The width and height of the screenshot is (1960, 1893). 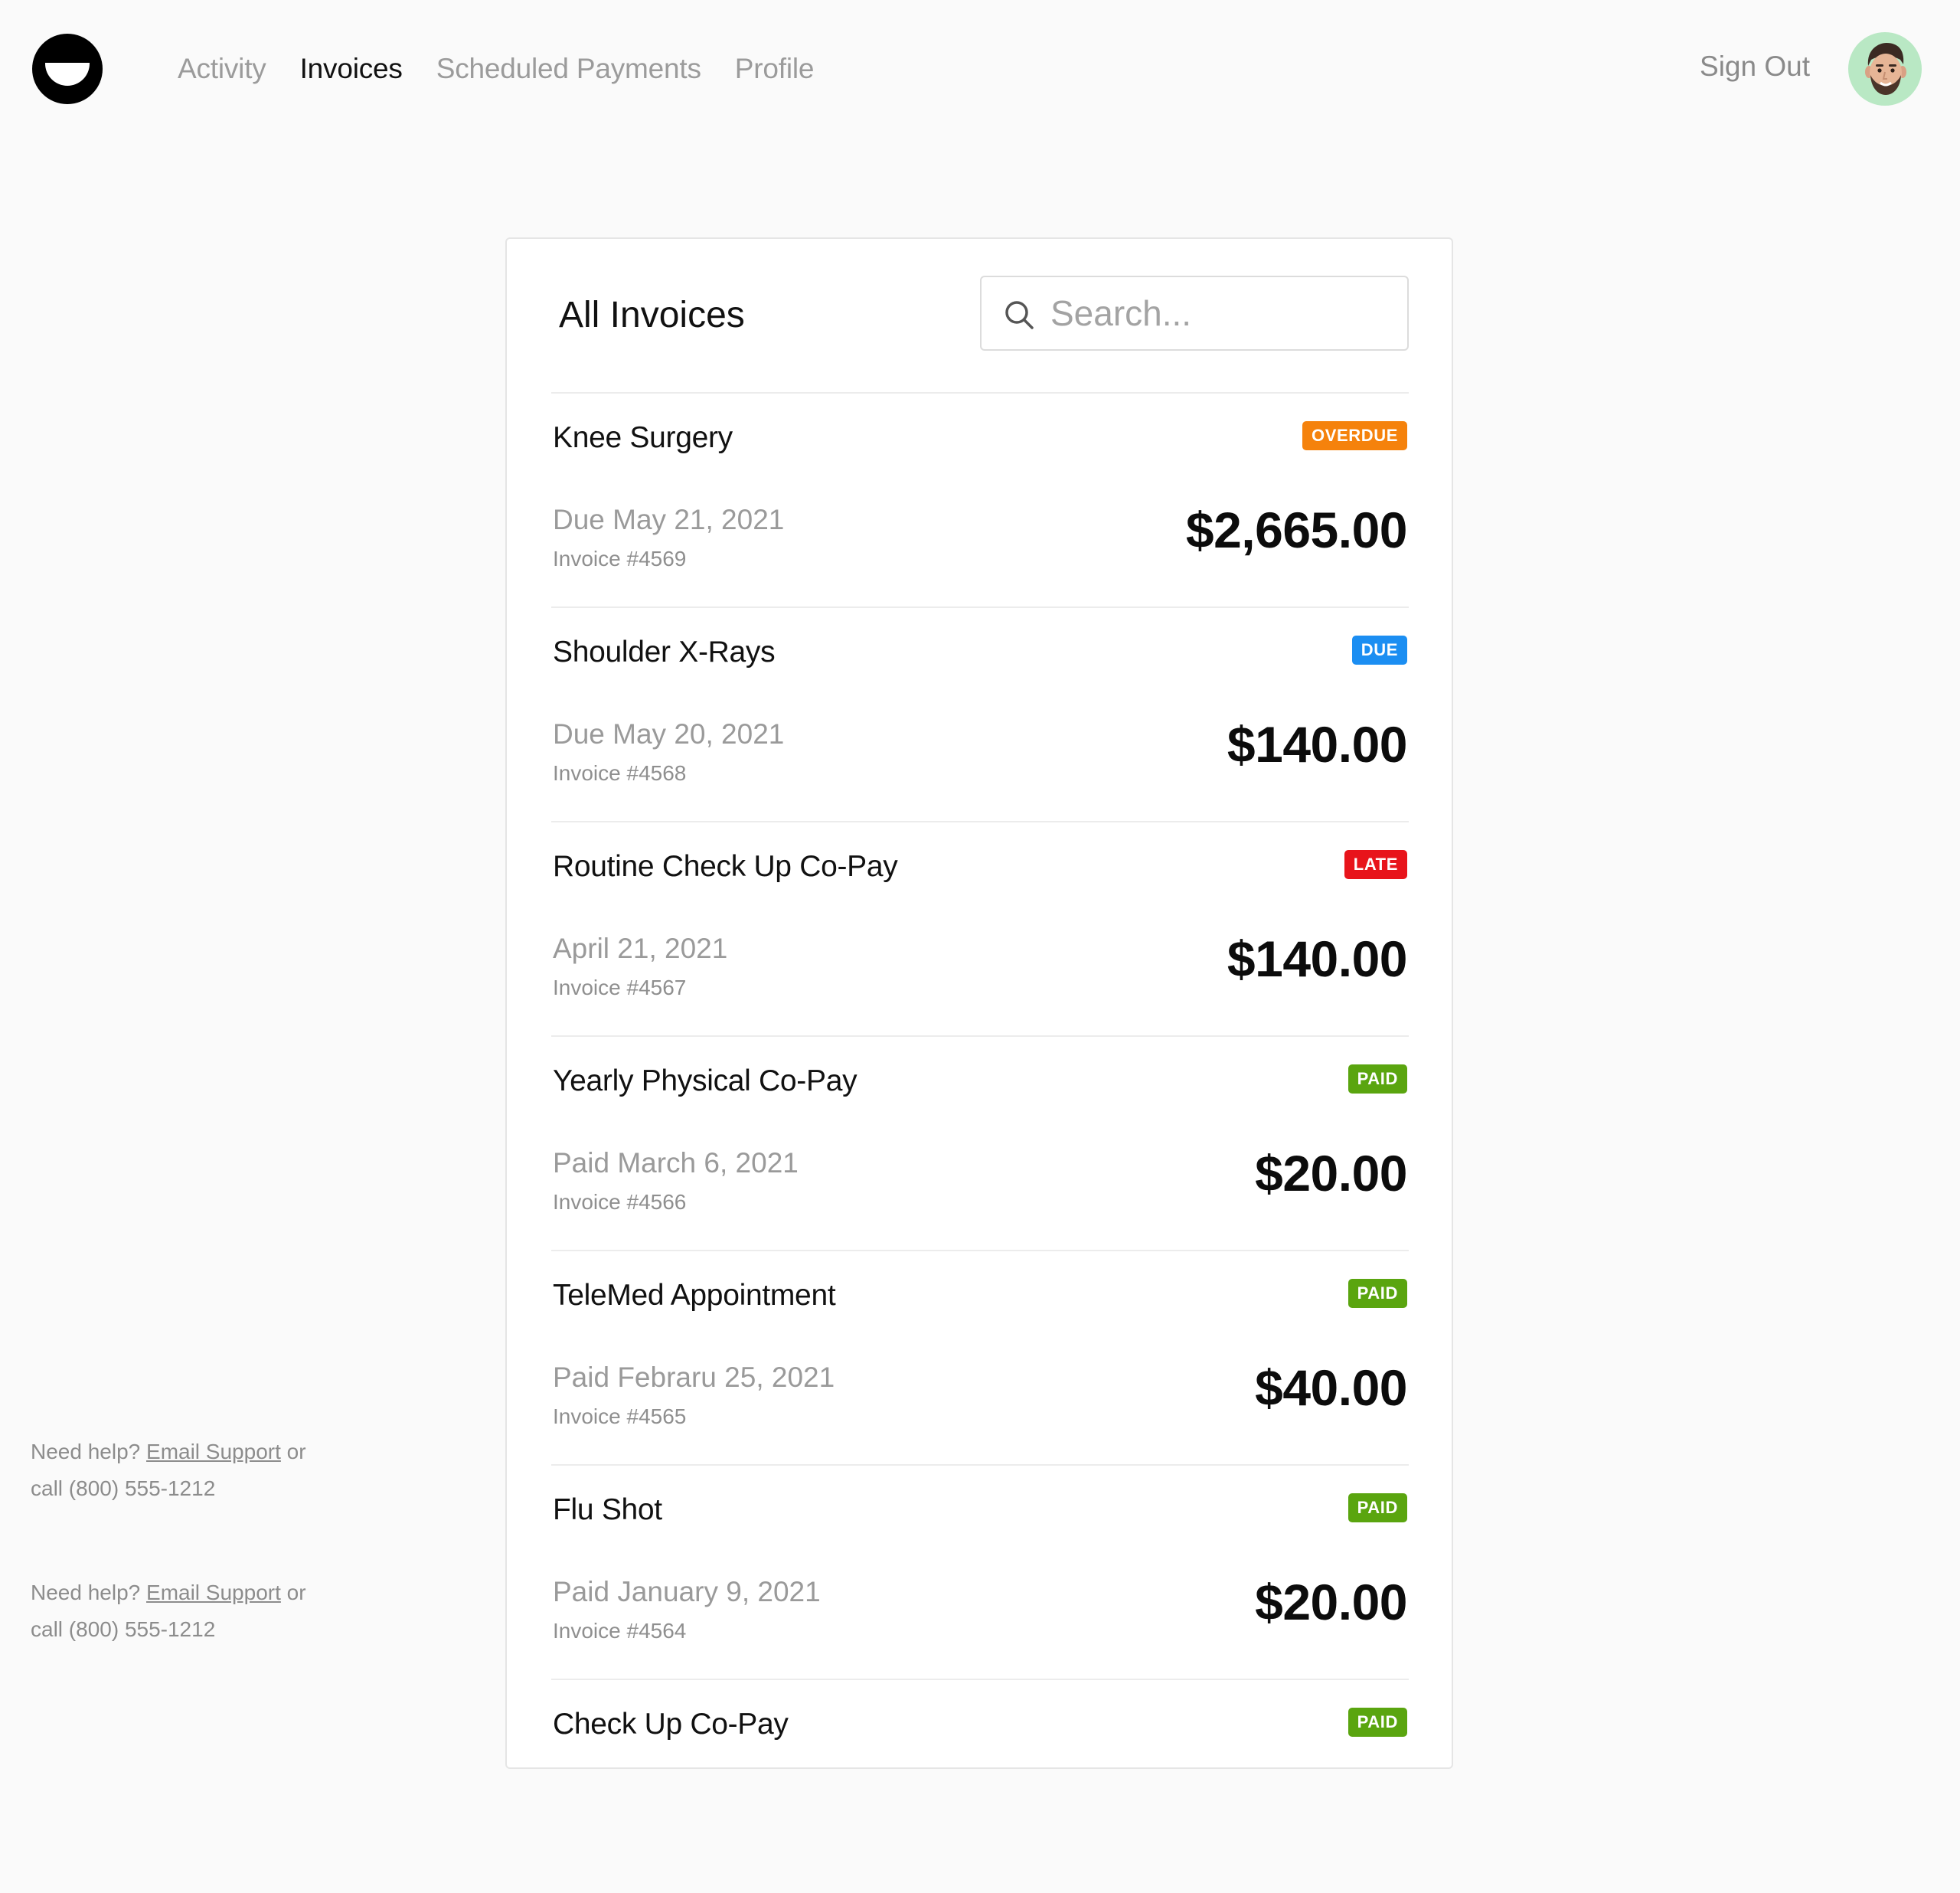 I want to click on status-badge: LATE, so click(x=1375, y=864).